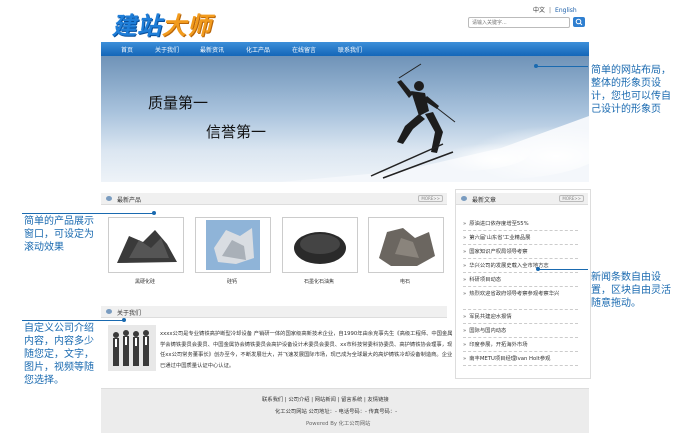 The height and width of the screenshot is (436, 690). What do you see at coordinates (137, 26) in the screenshot?
I see `logo-text-1: 建站` at bounding box center [137, 26].